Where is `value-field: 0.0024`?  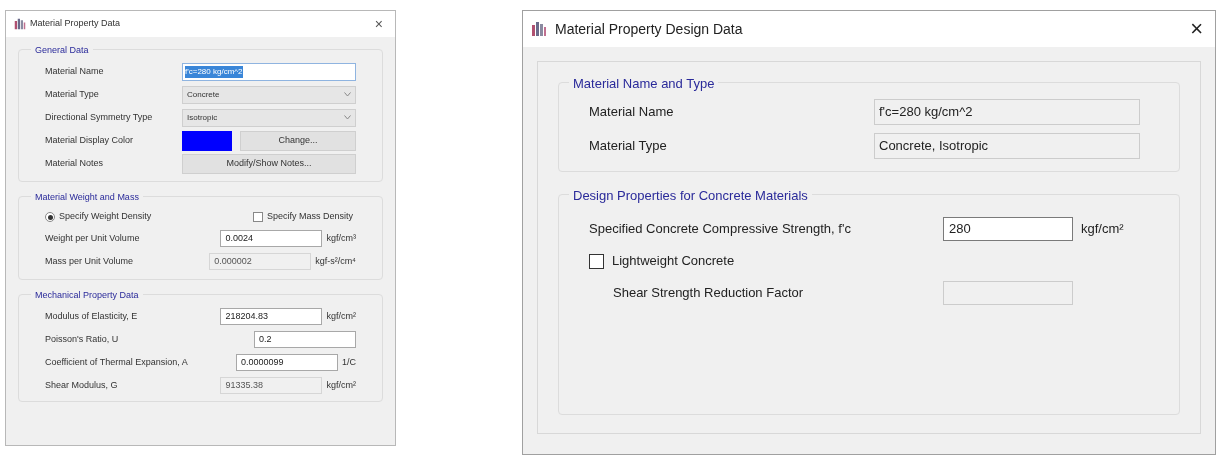 value-field: 0.0024 is located at coordinates (271, 238).